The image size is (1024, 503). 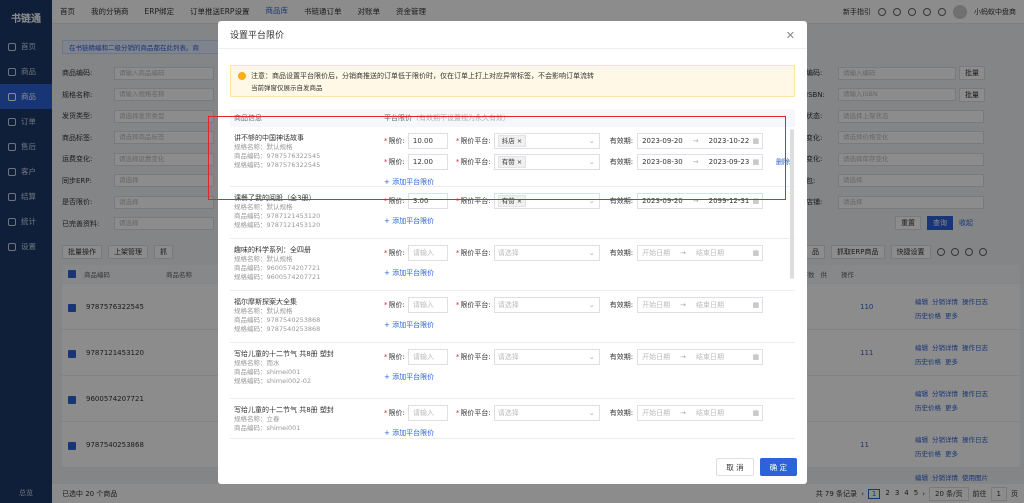 I want to click on product-meta: 商品编码：9787540253868, so click(x=277, y=320).